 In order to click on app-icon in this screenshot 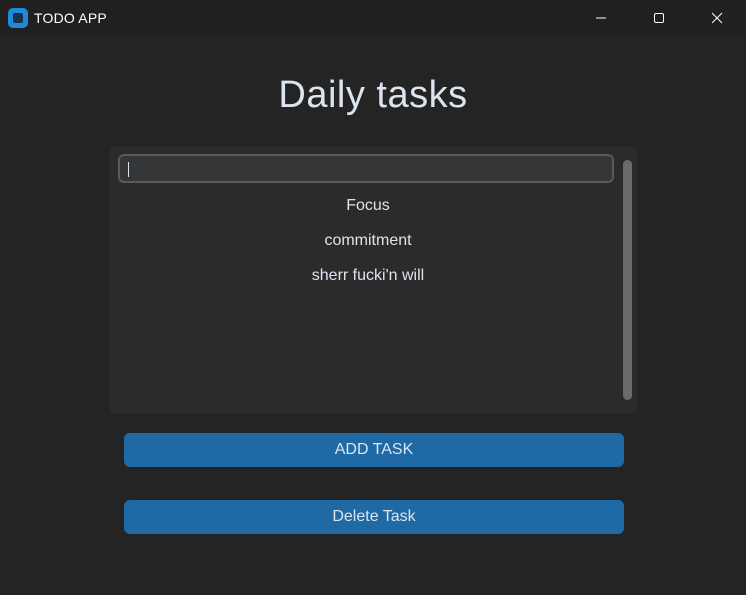, I will do `click(18, 18)`.